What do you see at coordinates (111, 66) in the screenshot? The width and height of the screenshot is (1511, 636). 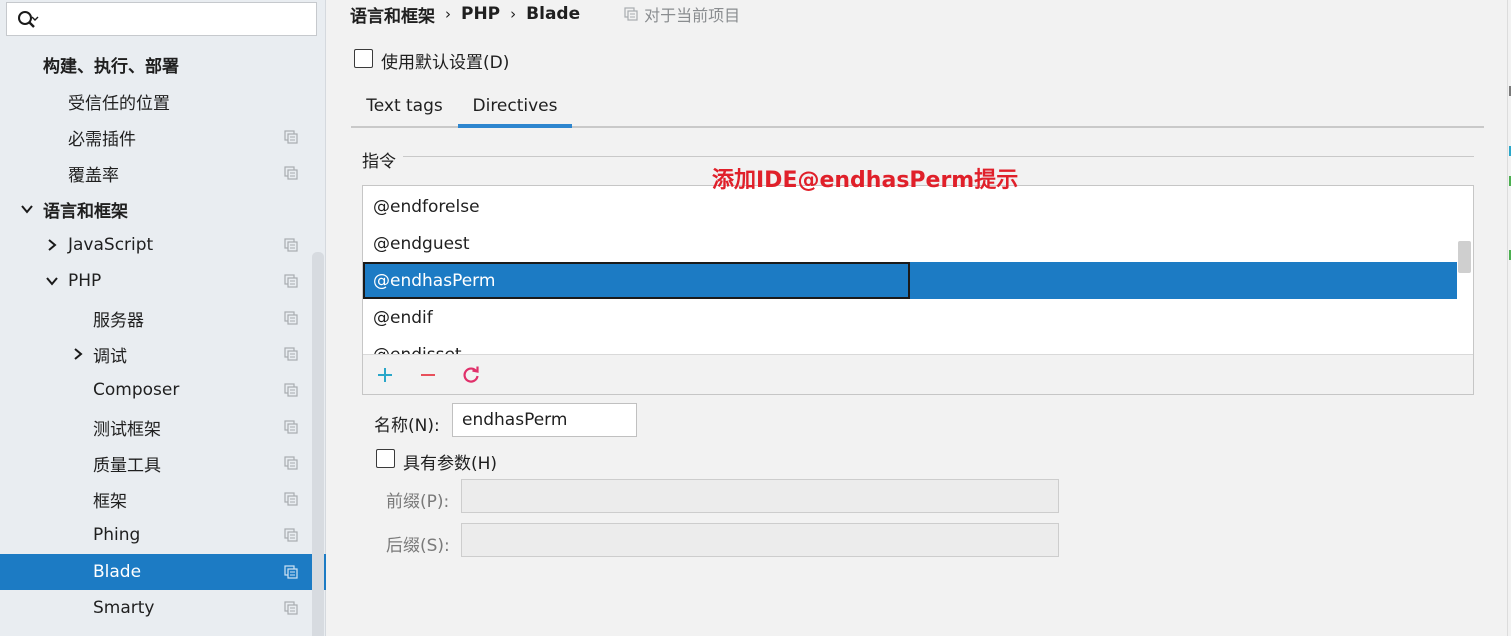 I see `sidebar-item-label: 构建、执行、部署` at bounding box center [111, 66].